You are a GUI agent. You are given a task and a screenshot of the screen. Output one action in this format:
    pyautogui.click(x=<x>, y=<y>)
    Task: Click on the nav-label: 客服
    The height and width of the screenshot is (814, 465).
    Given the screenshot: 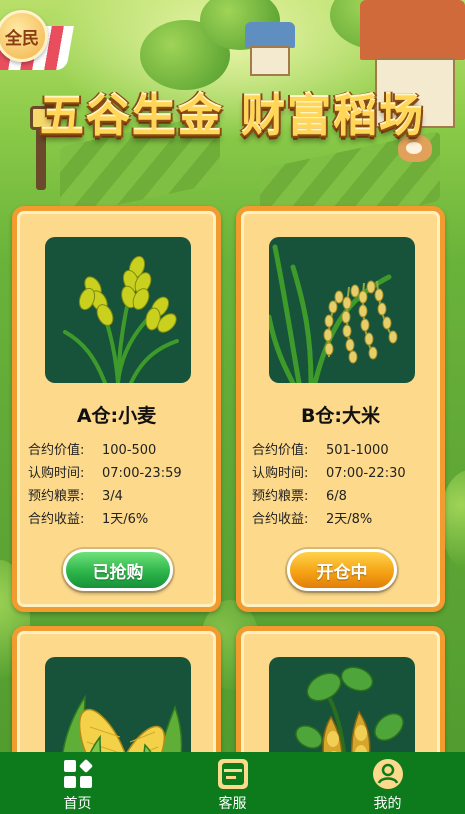 What is the action you would take?
    pyautogui.click(x=232, y=804)
    